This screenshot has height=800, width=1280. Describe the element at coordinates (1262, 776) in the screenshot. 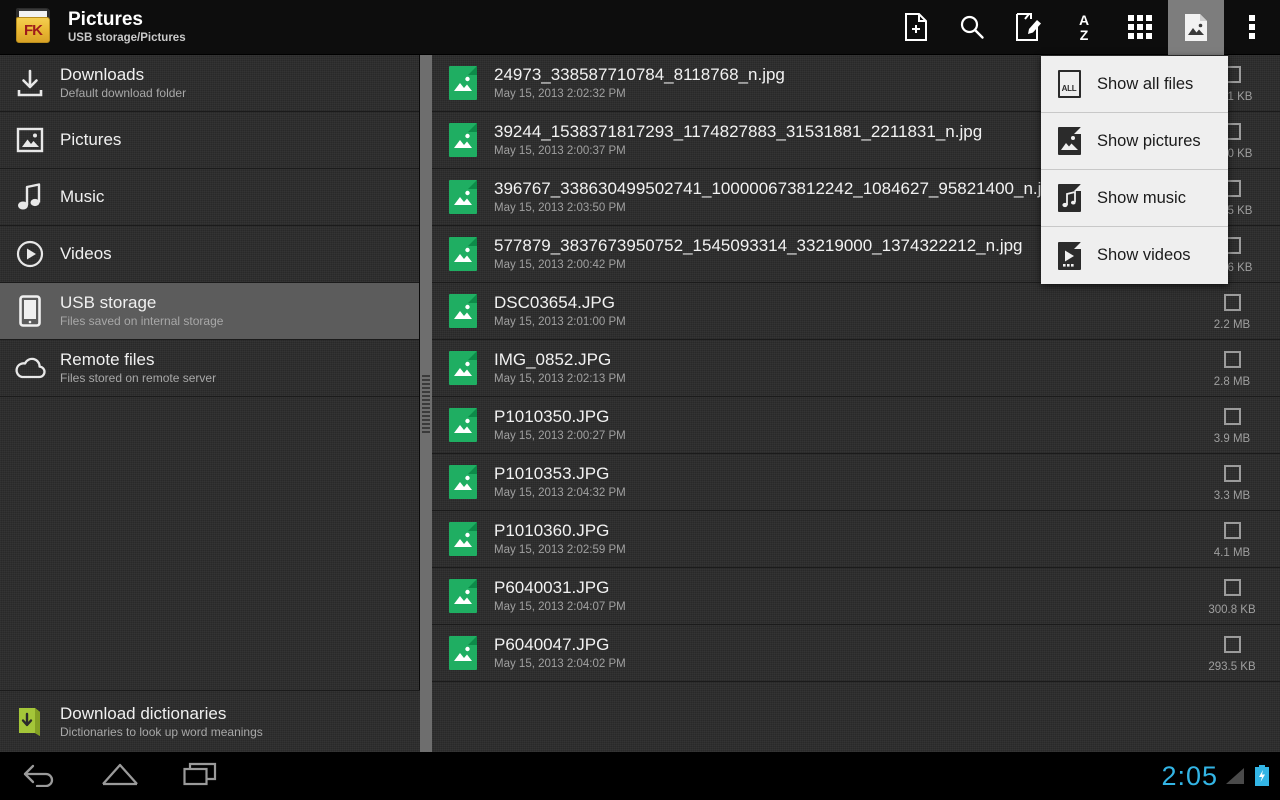

I see `battery-charging-icon` at that location.